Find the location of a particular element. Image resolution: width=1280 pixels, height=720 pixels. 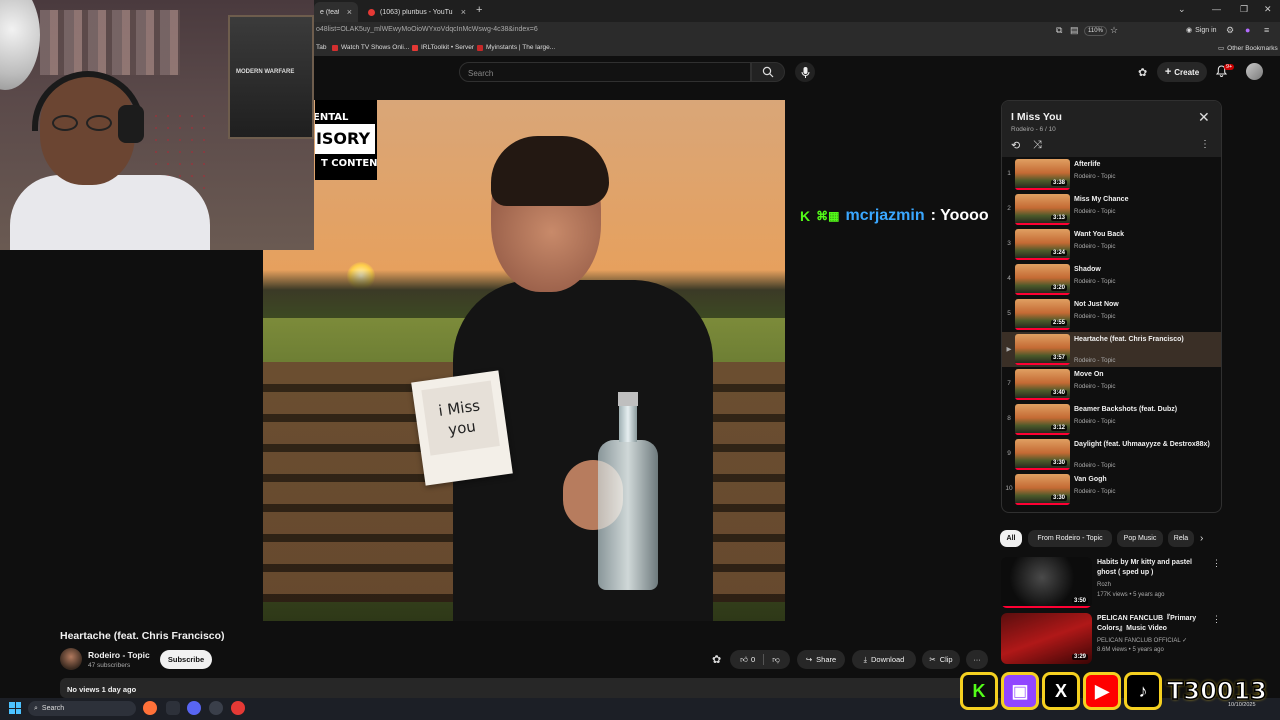

subscriber-count: 47 subscribers is located at coordinates (109, 665).